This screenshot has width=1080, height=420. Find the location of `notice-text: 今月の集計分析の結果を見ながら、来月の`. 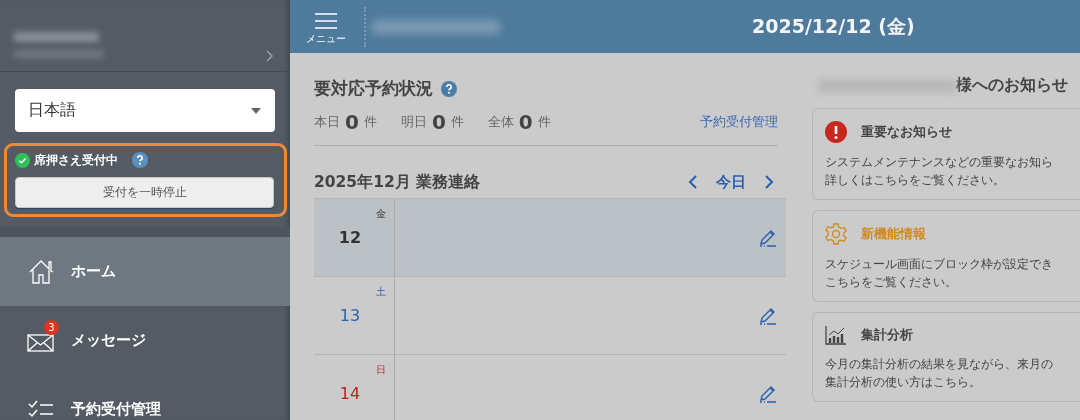

notice-text: 今月の集計分析の結果を見ながら、来月の is located at coordinates (939, 364).